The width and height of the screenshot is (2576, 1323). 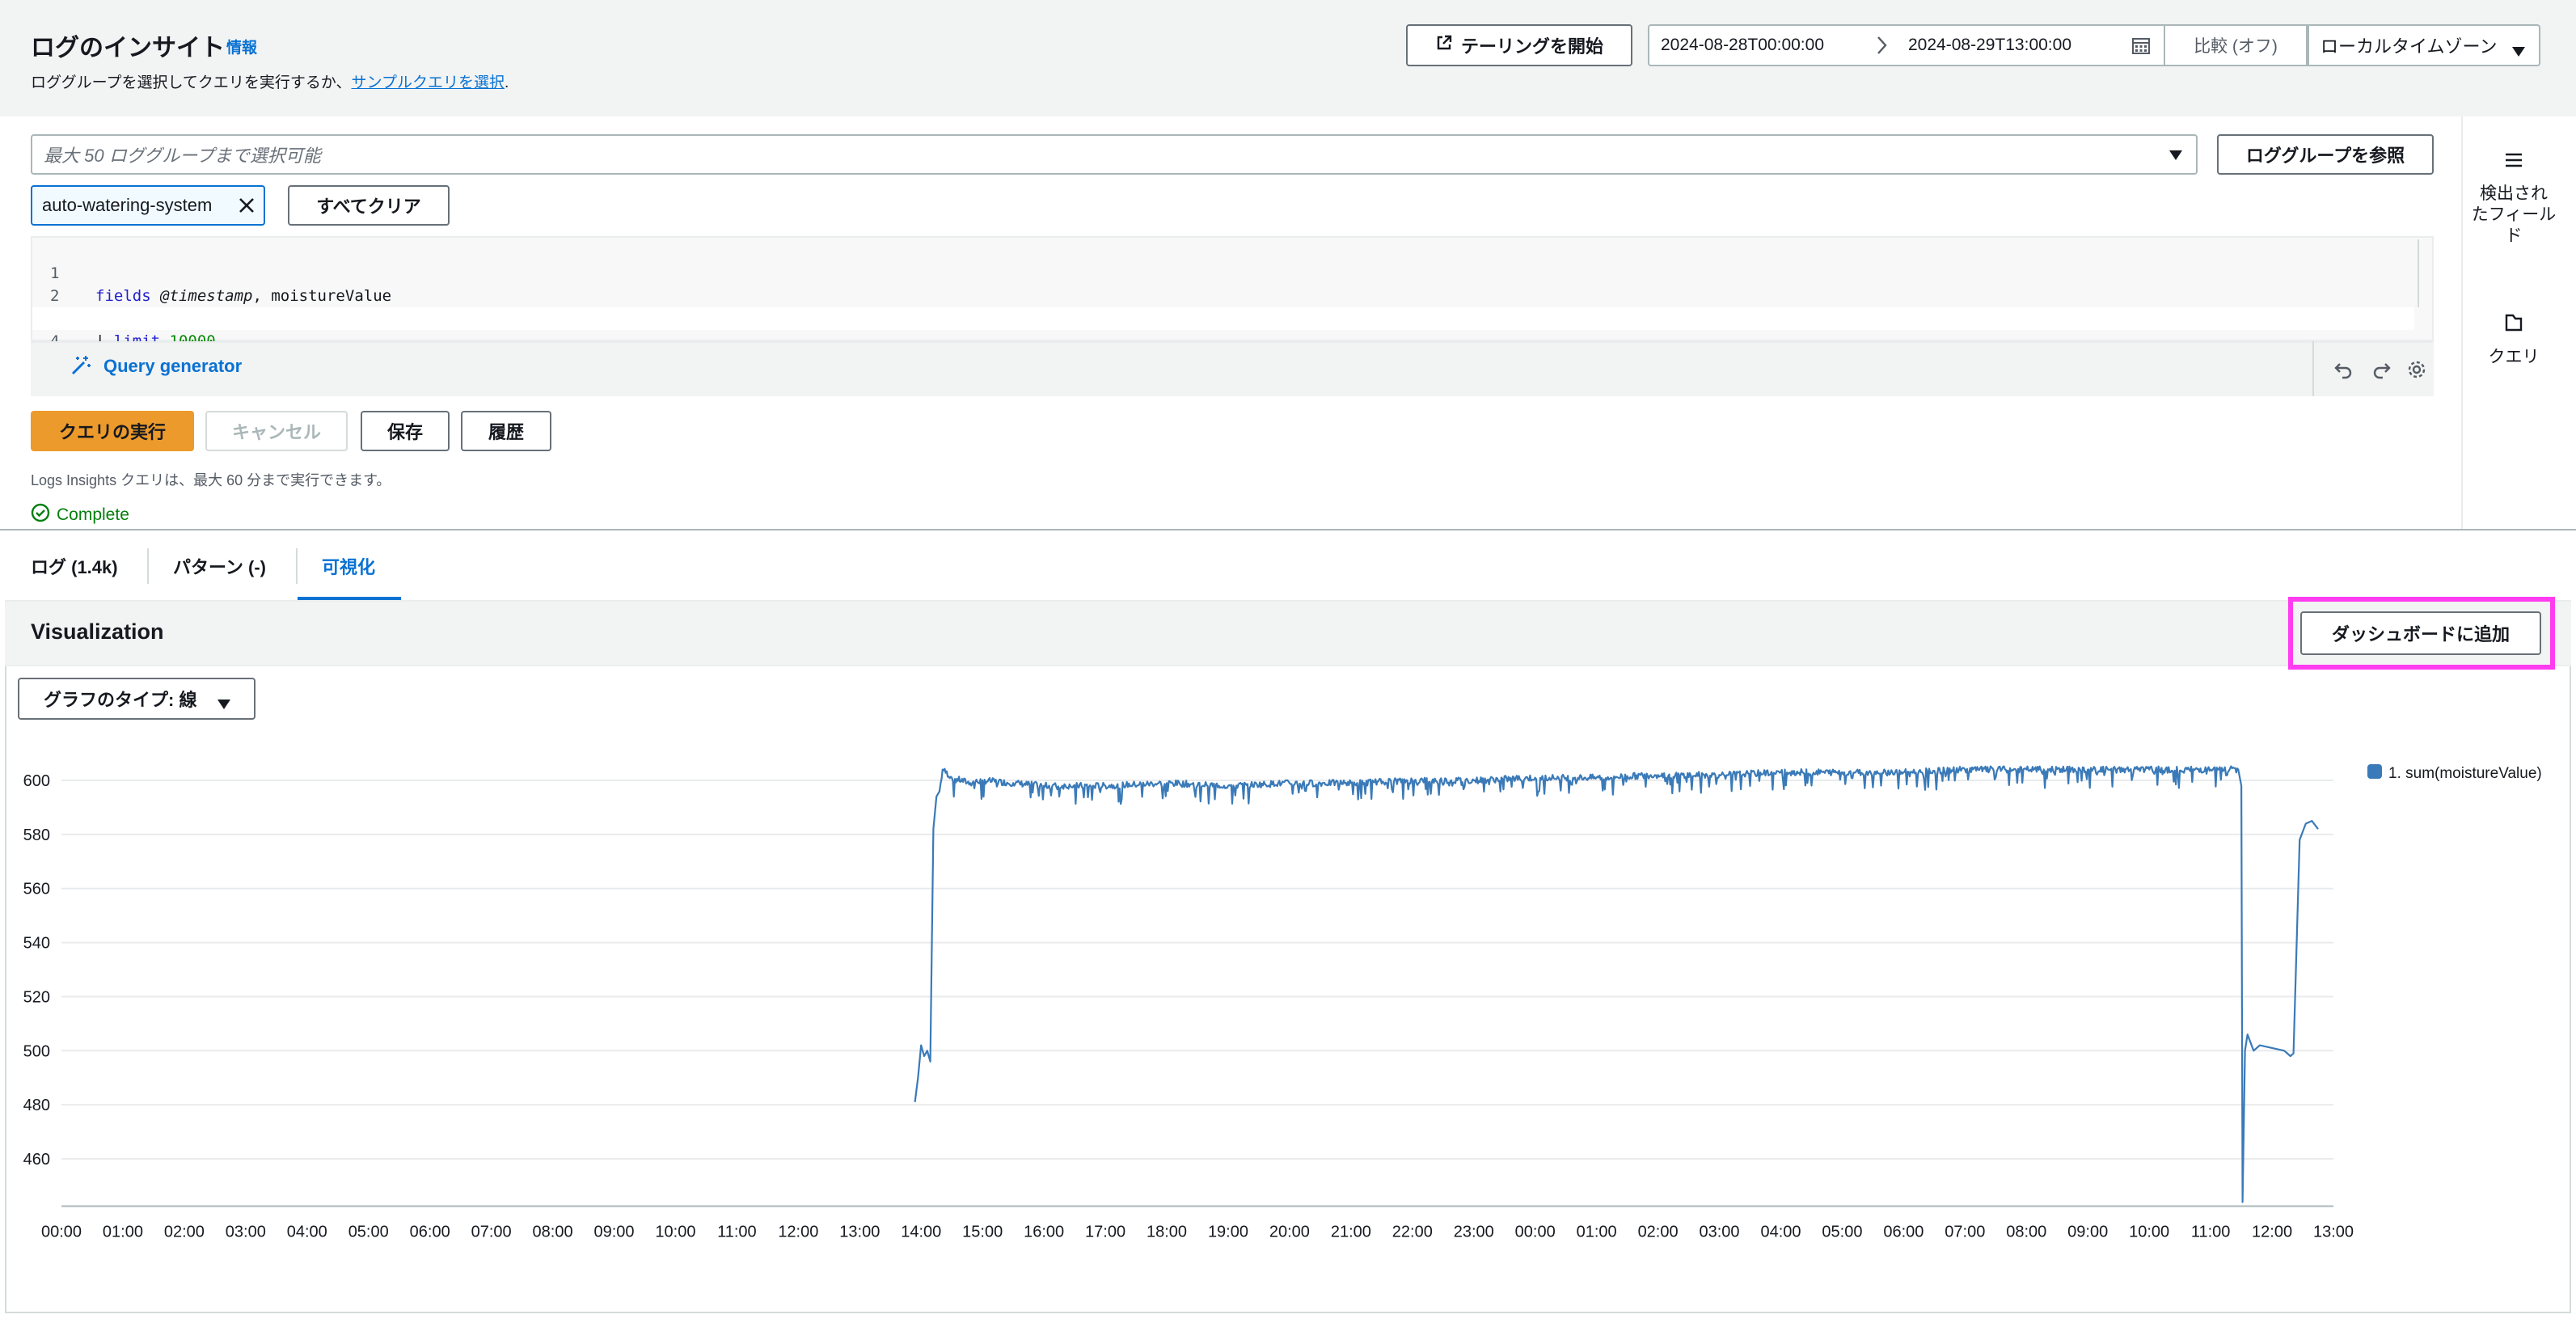 I want to click on tab-patterns: パターン (-), so click(x=220, y=566).